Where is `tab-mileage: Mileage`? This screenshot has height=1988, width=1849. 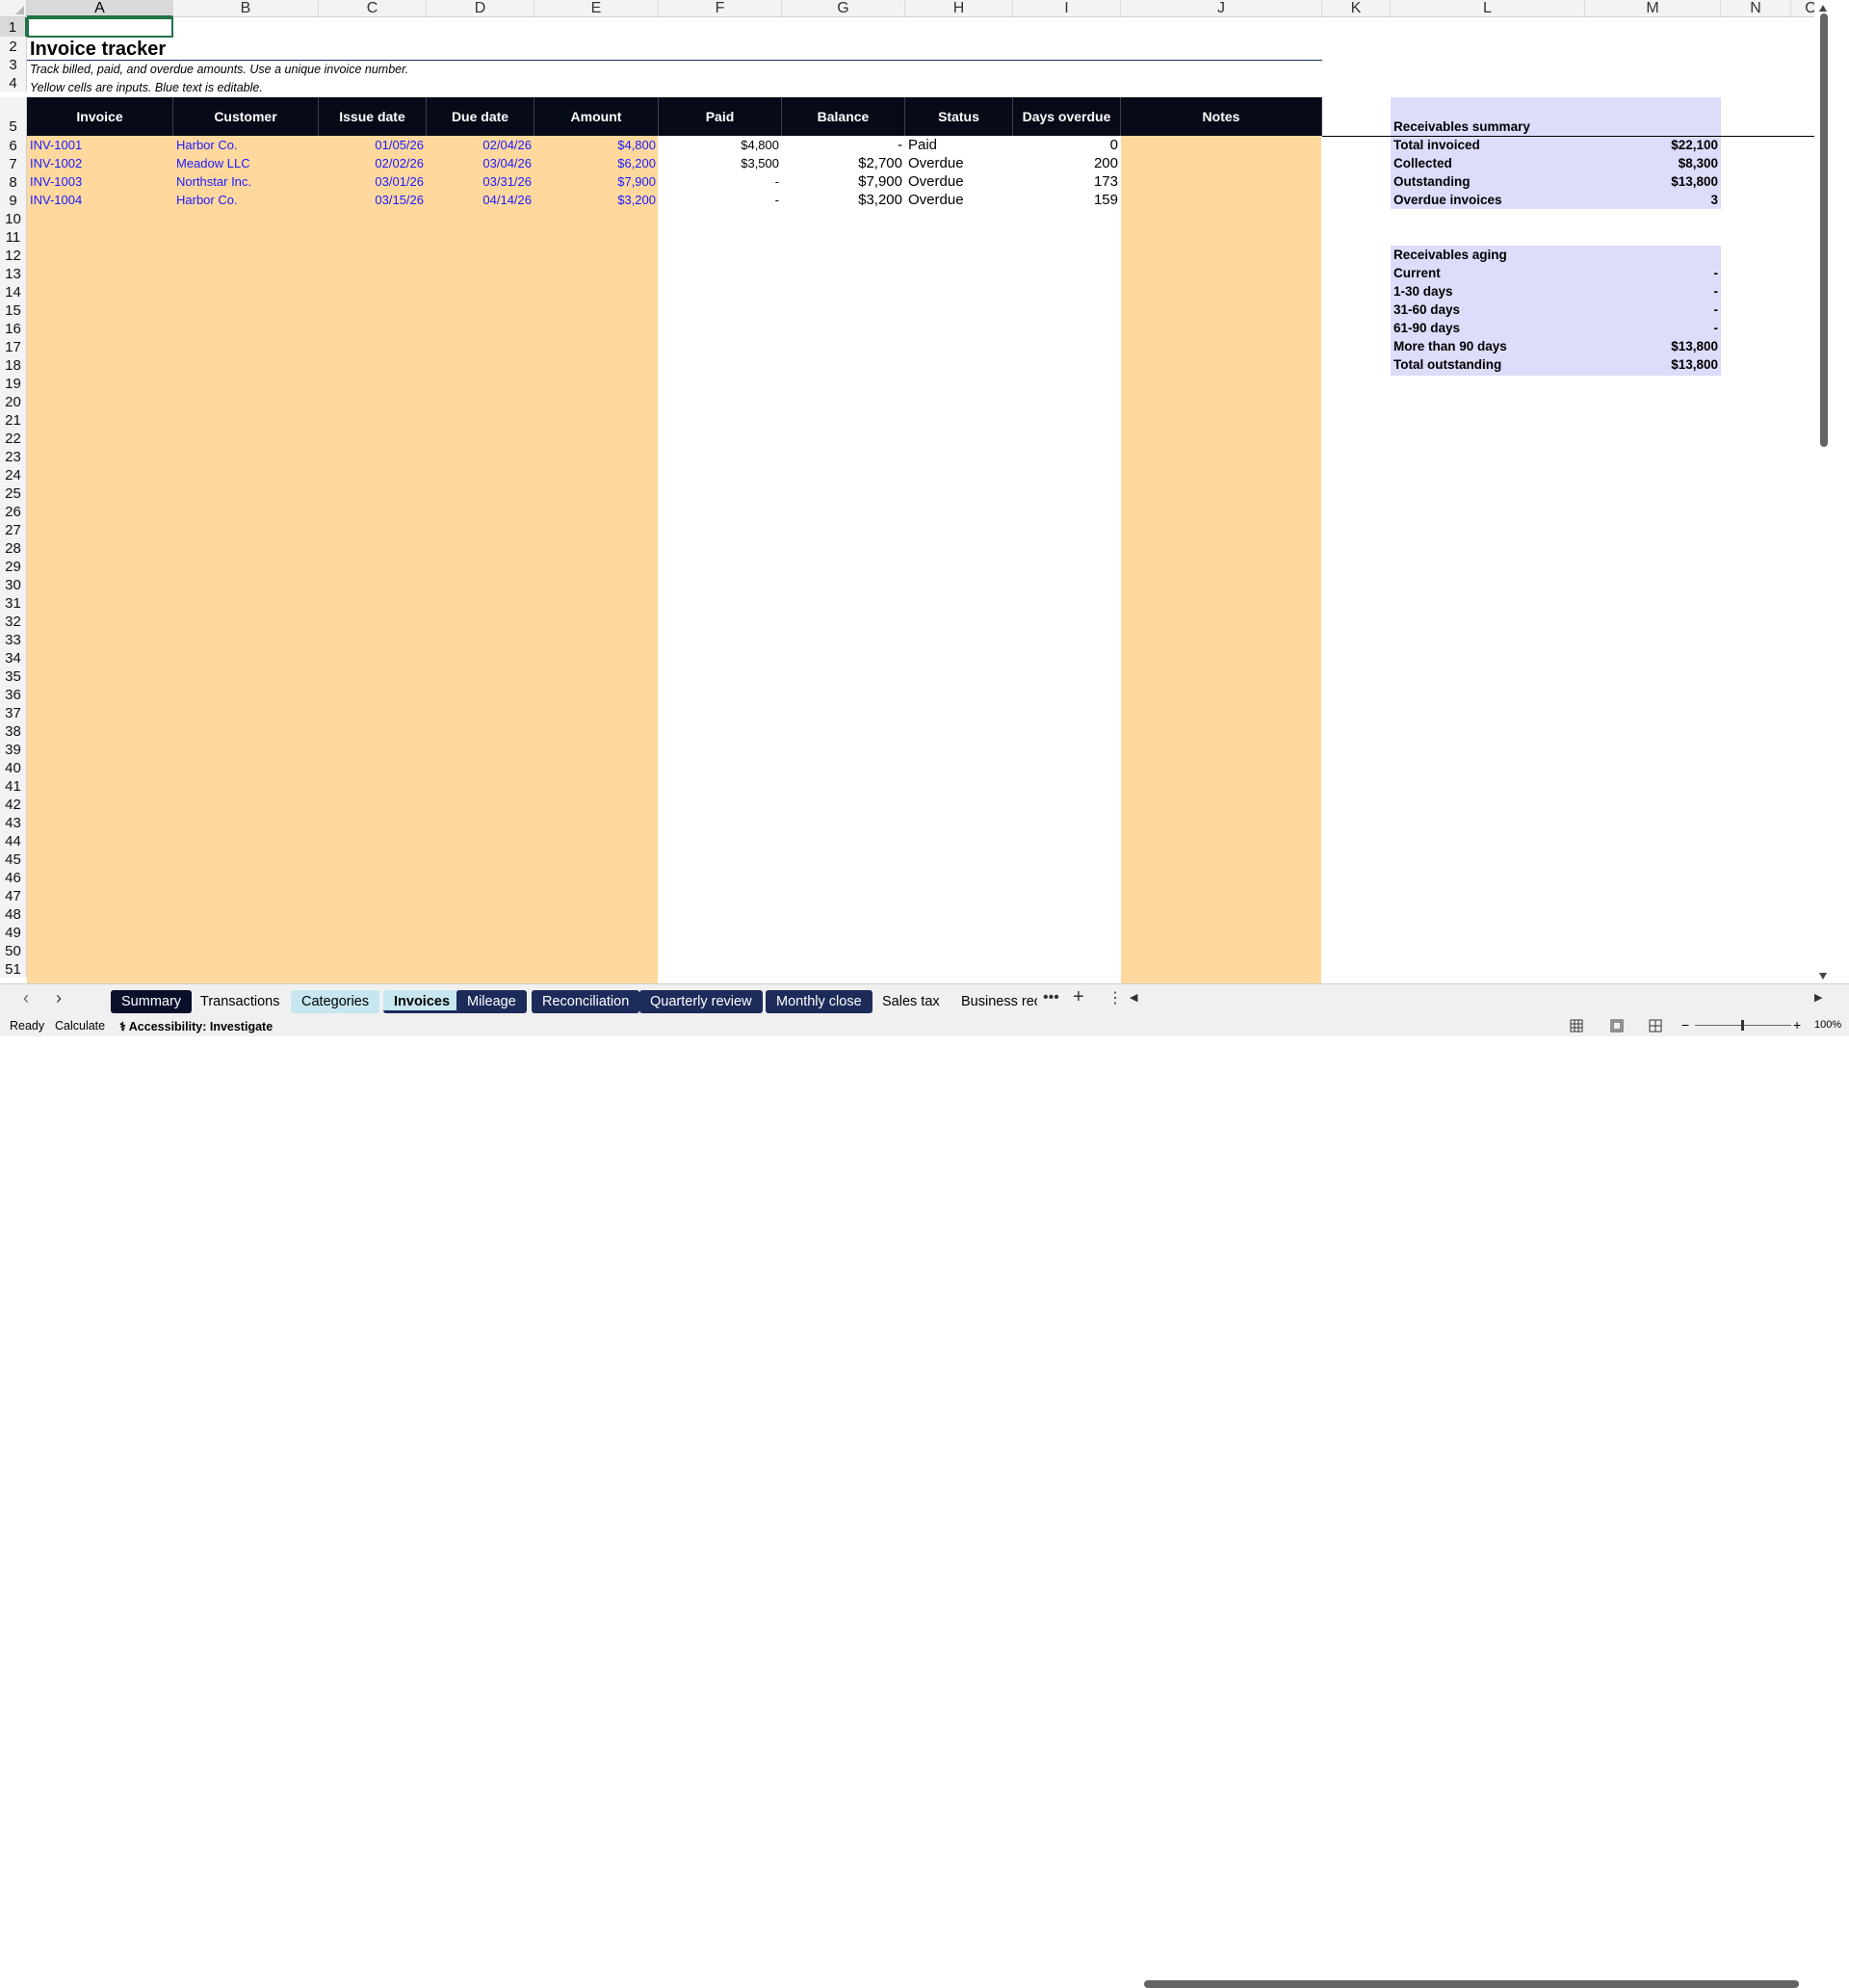
tab-mileage: Mileage is located at coordinates (491, 1001).